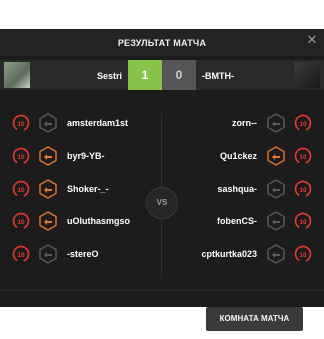 This screenshot has width=324, height=339. What do you see at coordinates (254, 319) in the screenshot?
I see `match-room-button: КОМНАТА МАТЧА` at bounding box center [254, 319].